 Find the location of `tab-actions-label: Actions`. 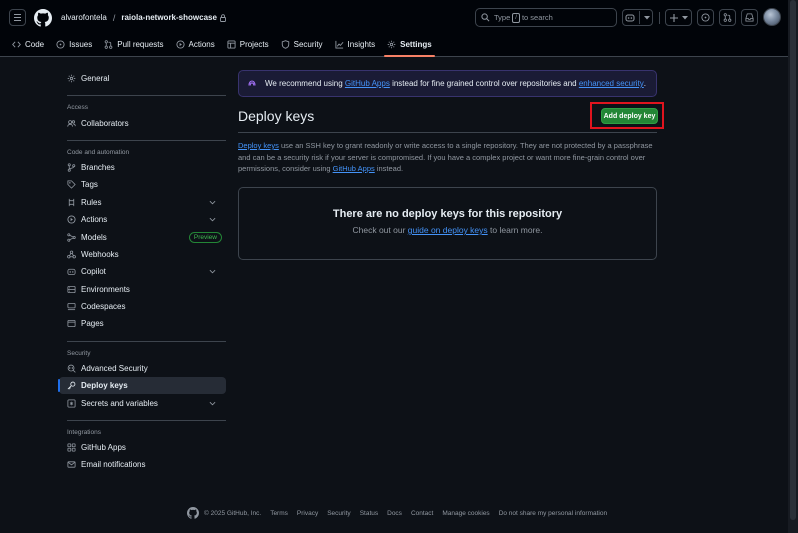

tab-actions-label: Actions is located at coordinates (201, 44).